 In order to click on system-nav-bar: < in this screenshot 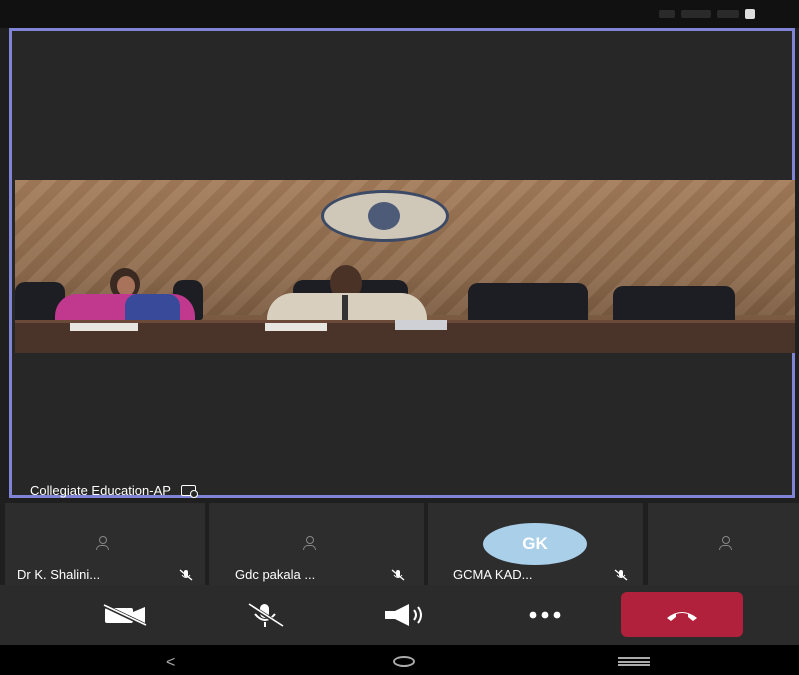, I will do `click(399, 660)`.